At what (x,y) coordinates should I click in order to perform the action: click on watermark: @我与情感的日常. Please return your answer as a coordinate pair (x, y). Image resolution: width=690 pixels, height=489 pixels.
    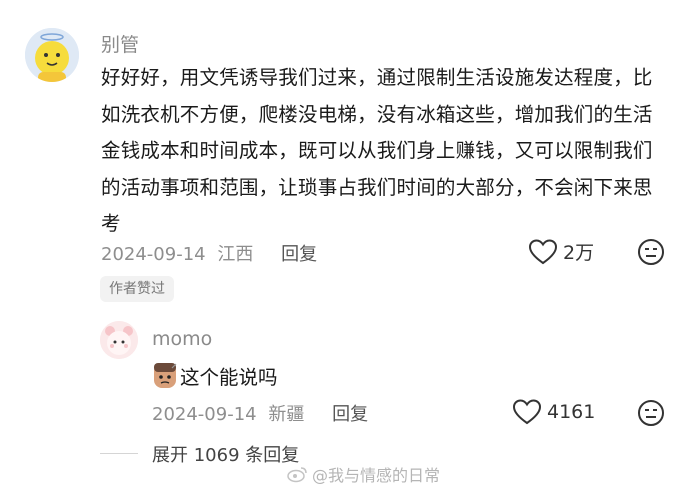
    Looking at the image, I should click on (363, 474).